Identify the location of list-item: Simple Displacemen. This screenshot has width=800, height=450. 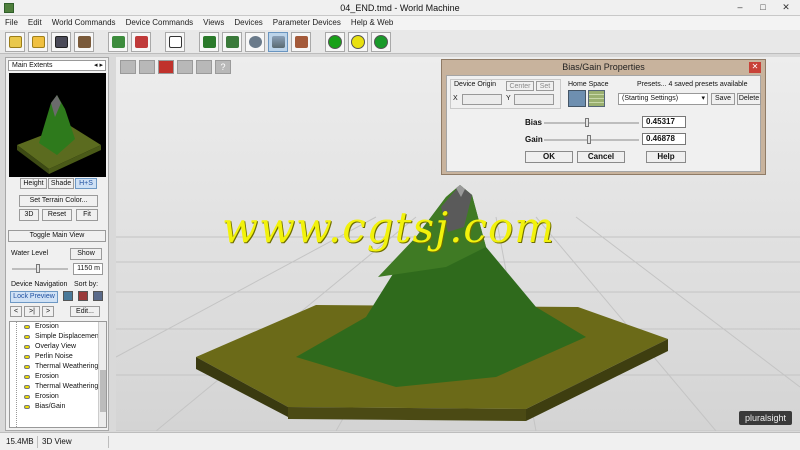
(58, 337).